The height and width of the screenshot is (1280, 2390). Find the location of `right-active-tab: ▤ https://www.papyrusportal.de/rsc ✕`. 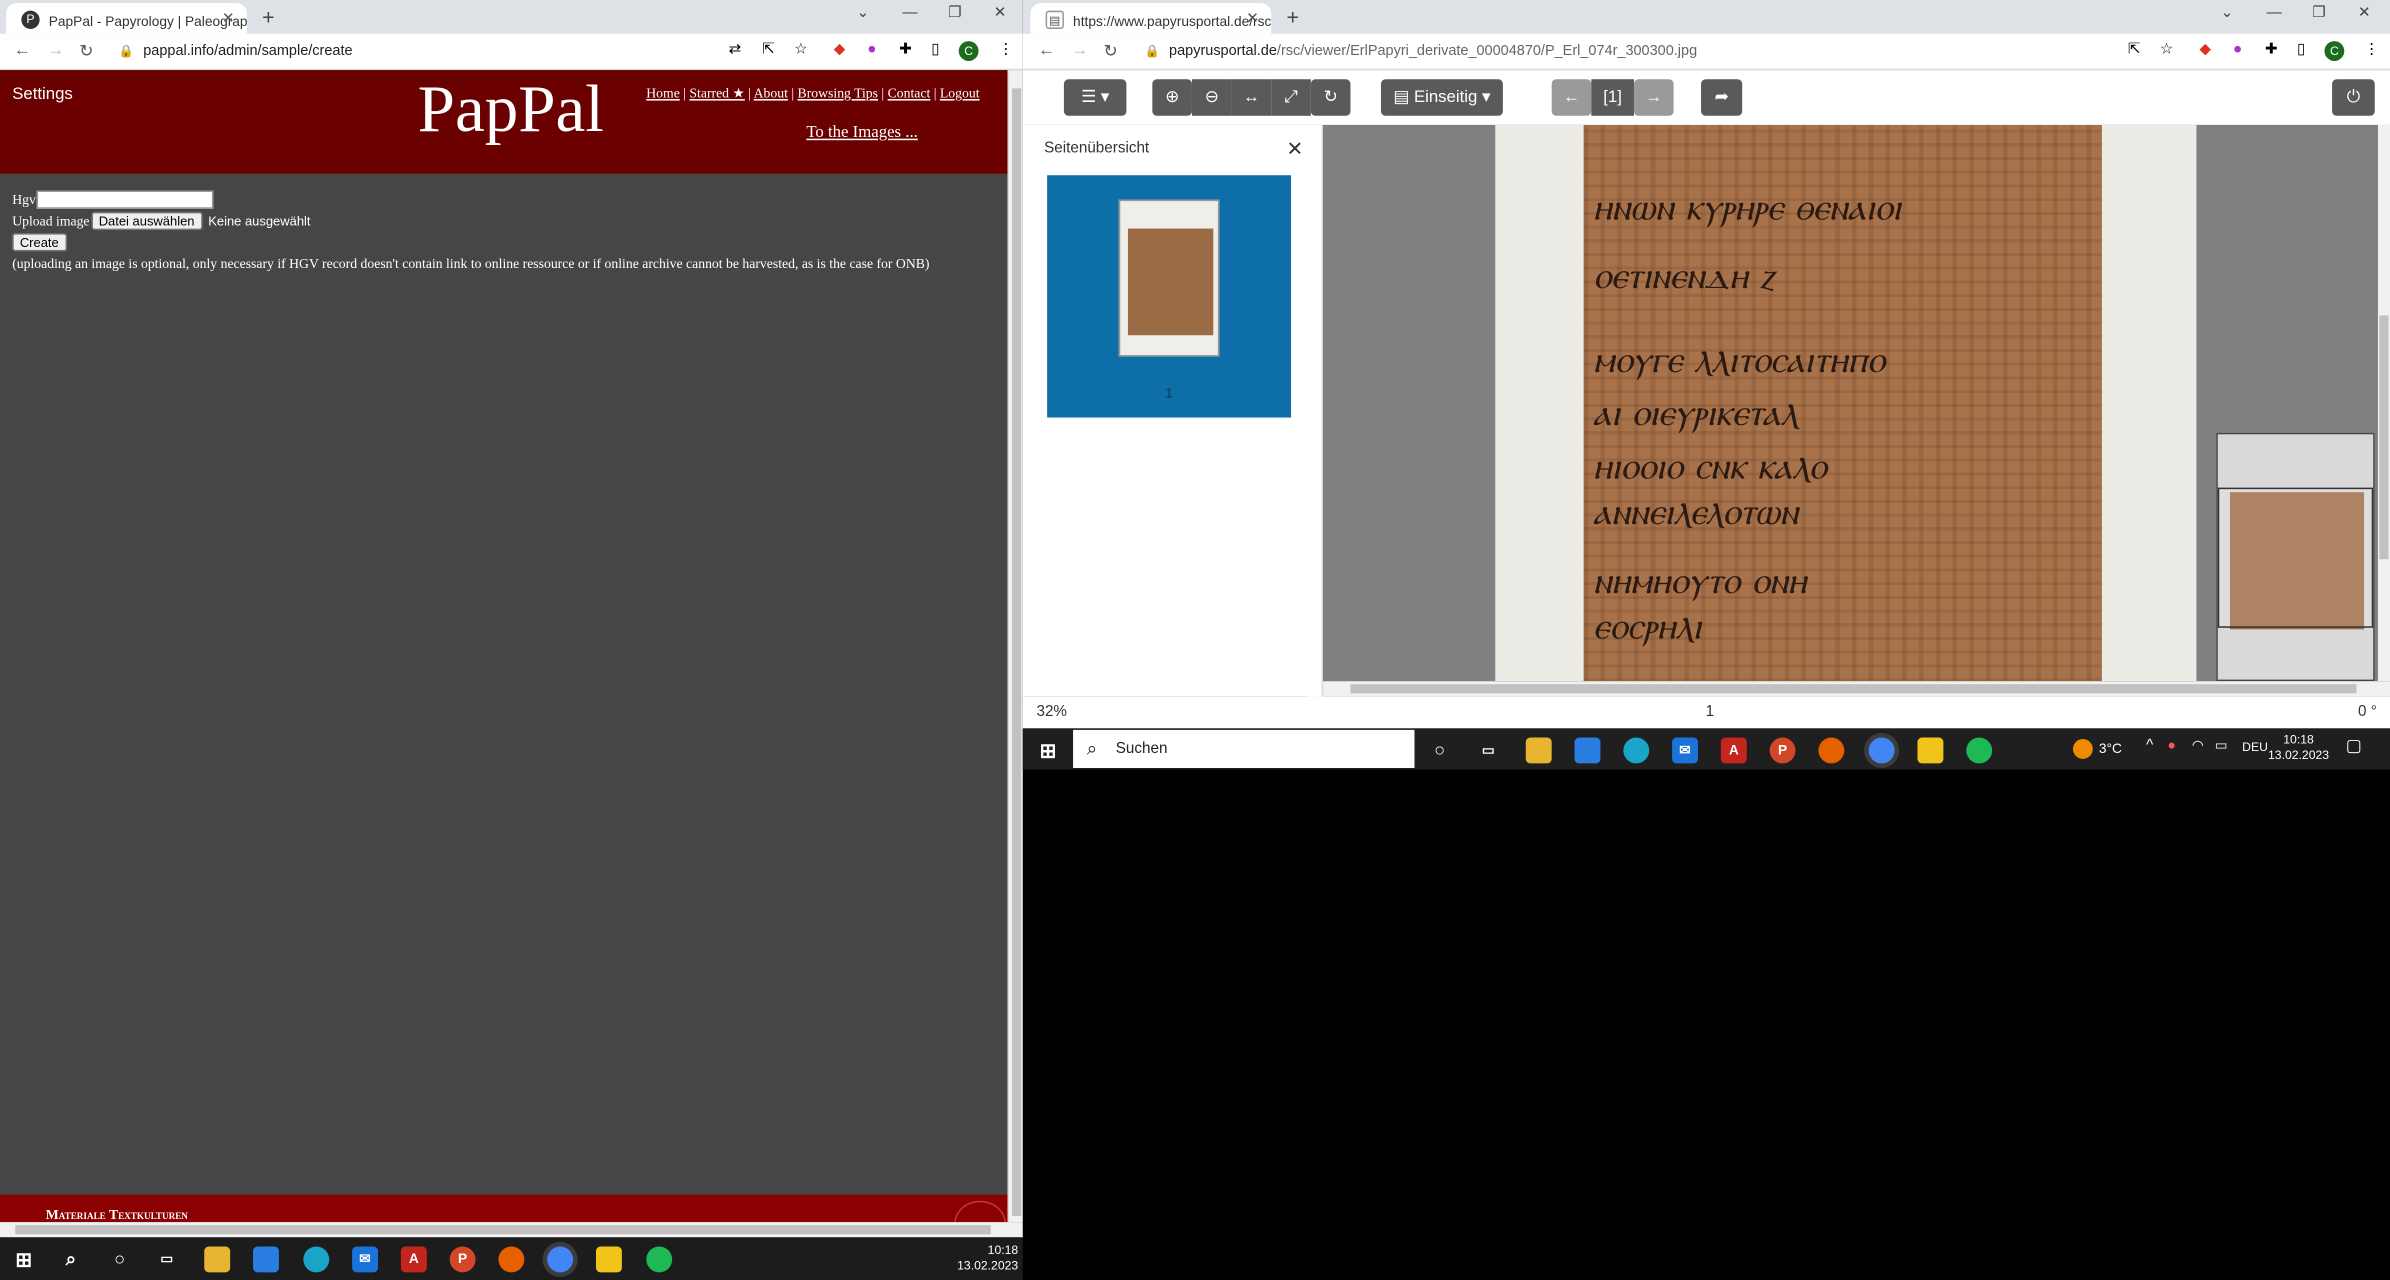

right-active-tab: ▤ https://www.papyrusportal.de/rsc ✕ is located at coordinates (1151, 18).